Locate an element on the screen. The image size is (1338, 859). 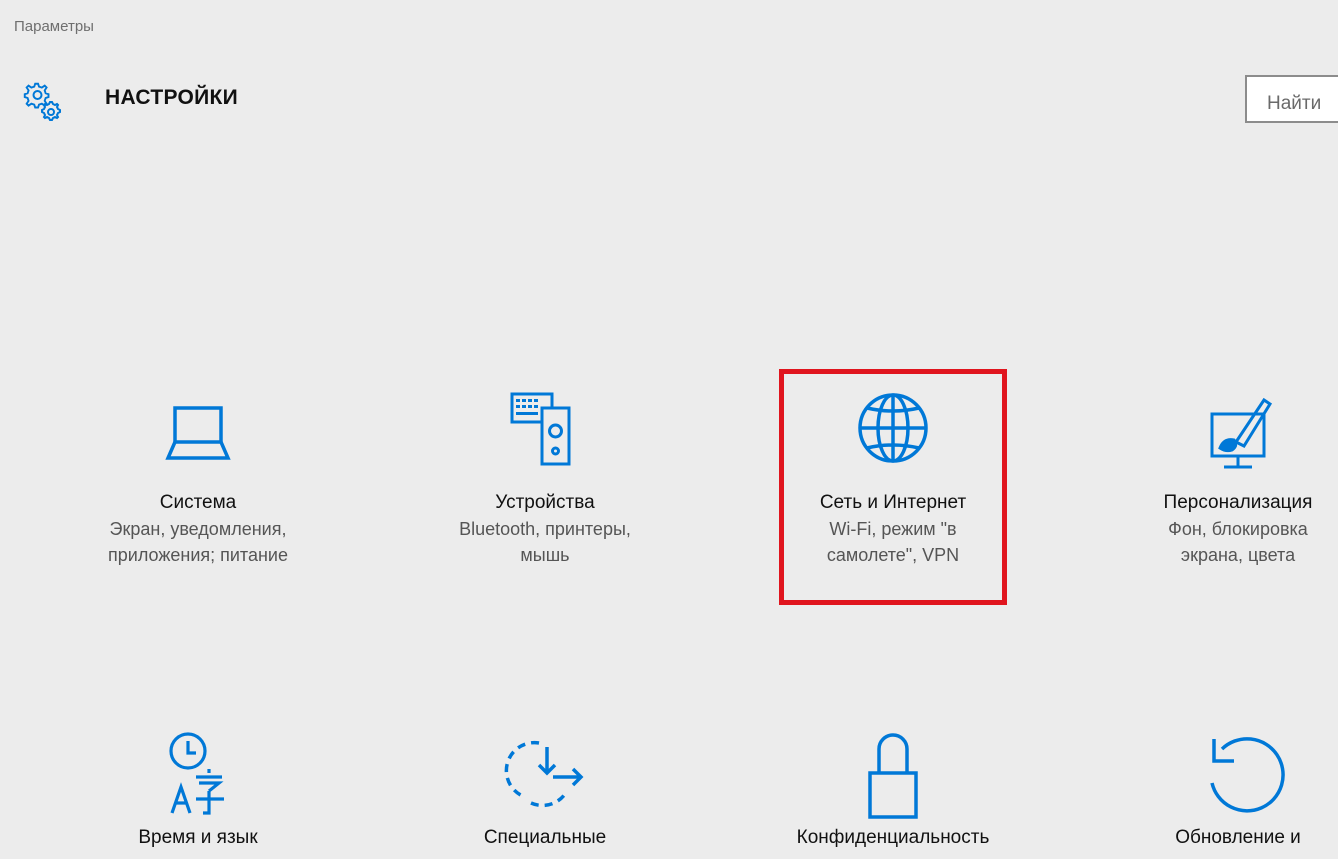
update-icon is located at coordinates (1247, 775).